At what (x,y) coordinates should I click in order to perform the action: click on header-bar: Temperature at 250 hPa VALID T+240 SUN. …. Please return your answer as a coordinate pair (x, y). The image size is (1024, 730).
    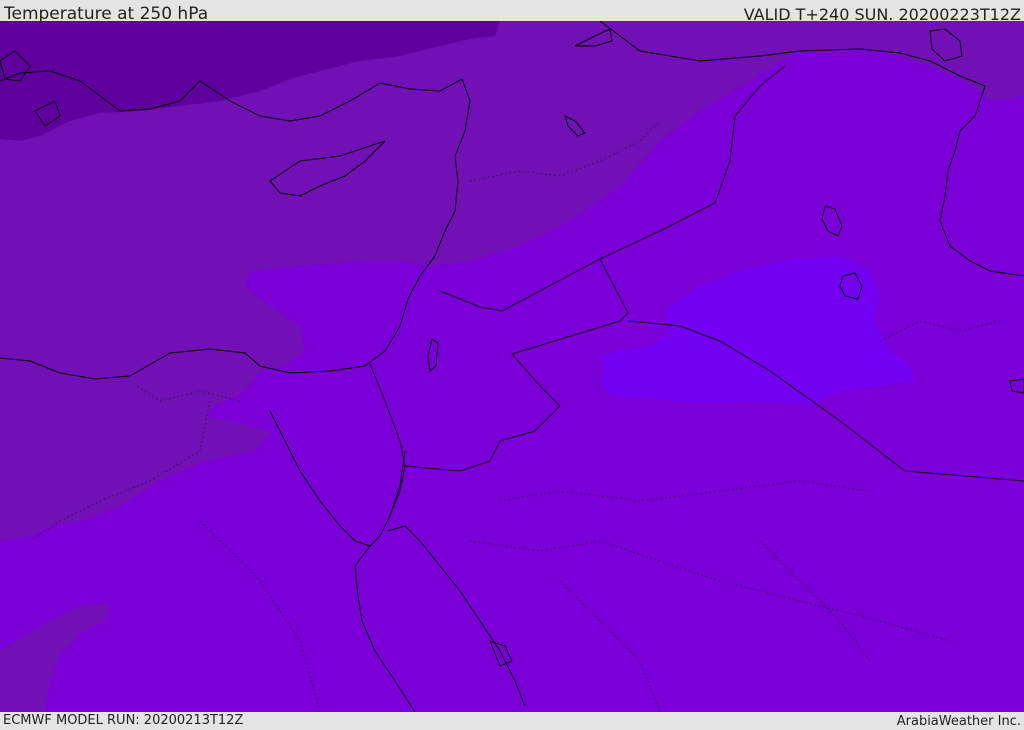
    Looking at the image, I should click on (512, 12).